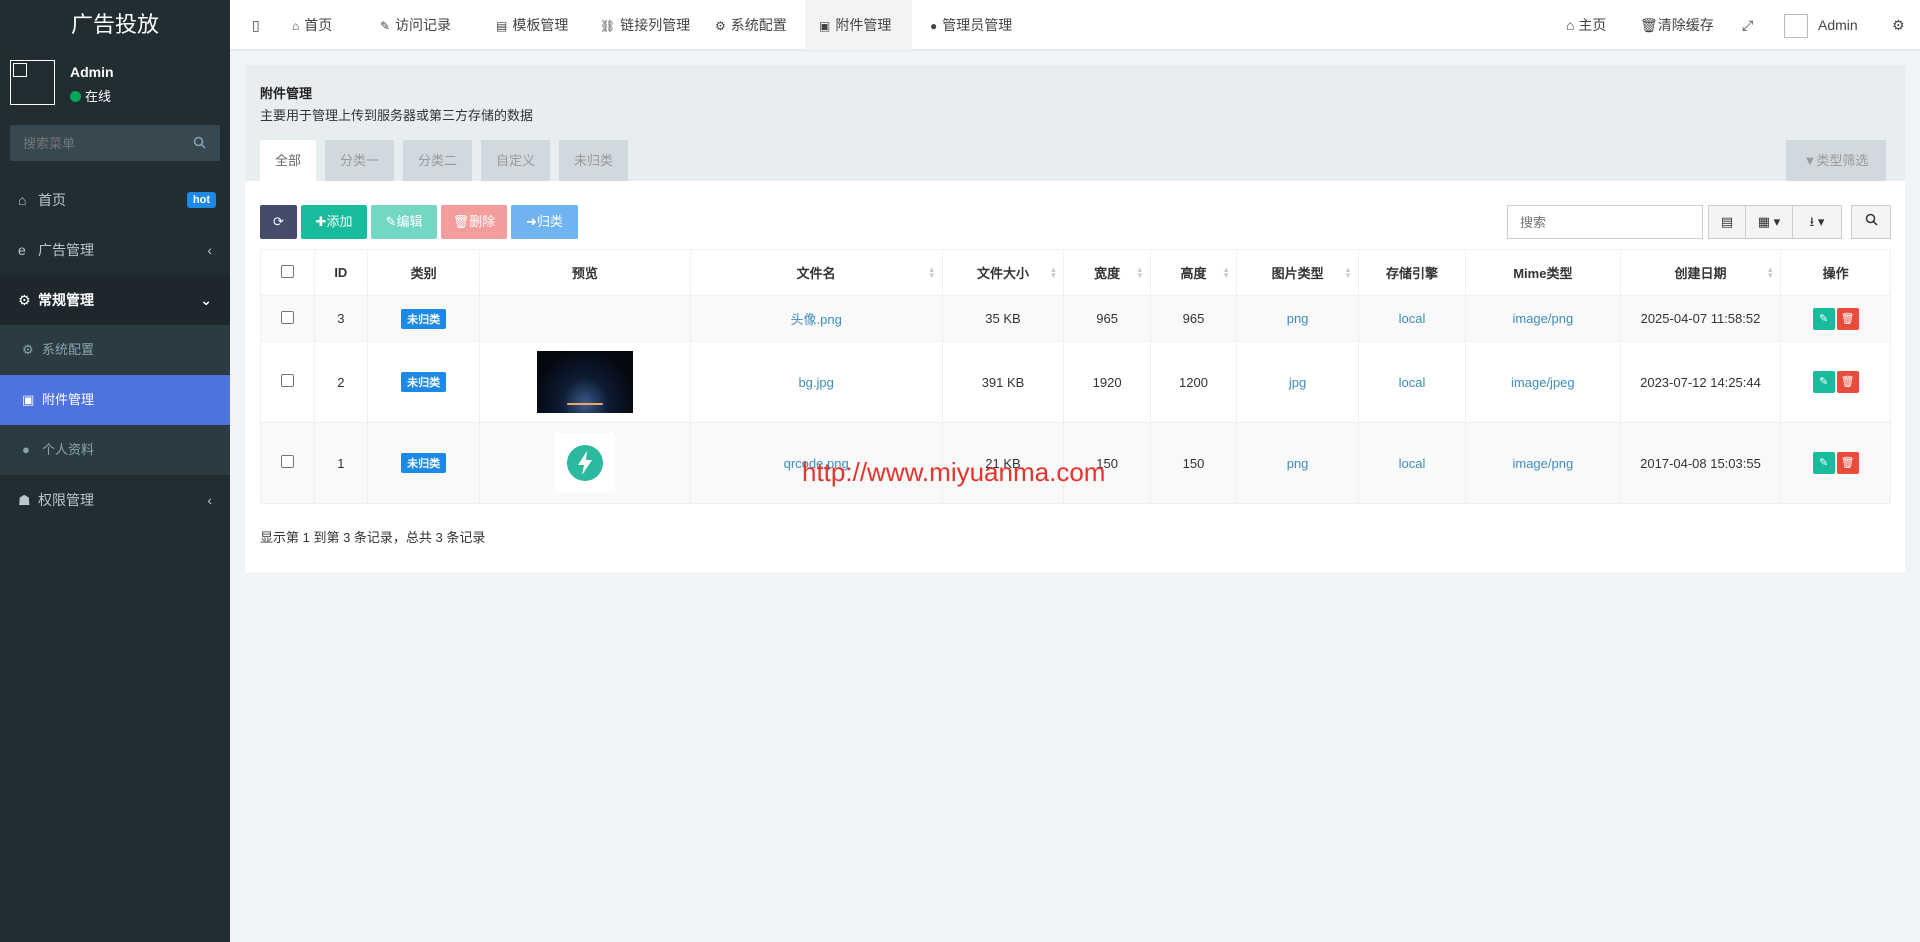  What do you see at coordinates (115, 350) in the screenshot?
I see `sidebar-item-config: ⚙ 系统配置` at bounding box center [115, 350].